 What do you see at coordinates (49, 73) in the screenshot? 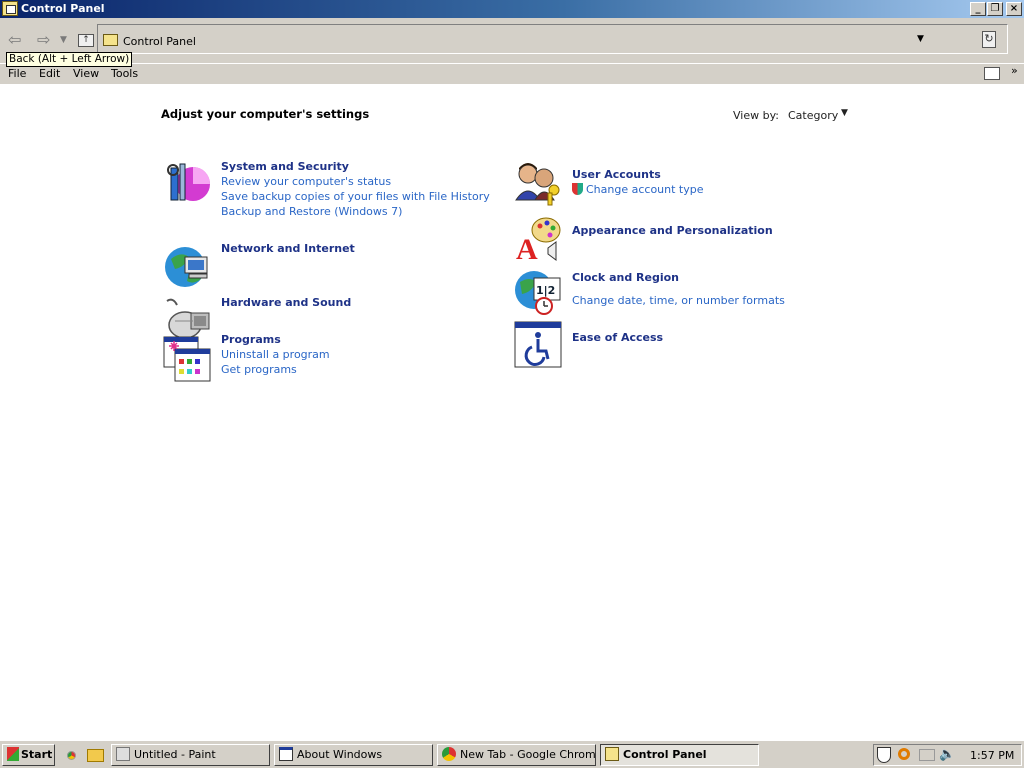
I see `menu-edit: Edit` at bounding box center [49, 73].